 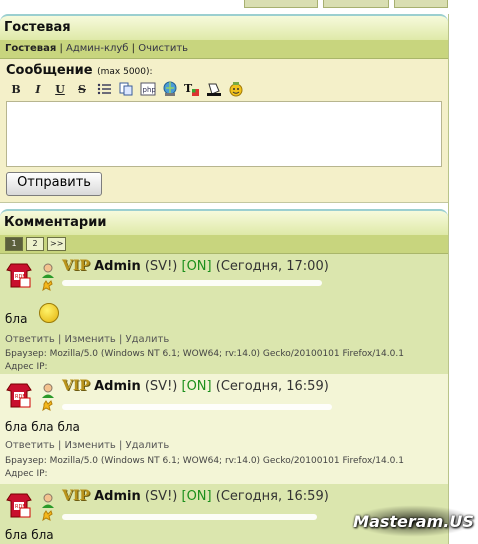 I want to click on top-nav, so click(x=346, y=4).